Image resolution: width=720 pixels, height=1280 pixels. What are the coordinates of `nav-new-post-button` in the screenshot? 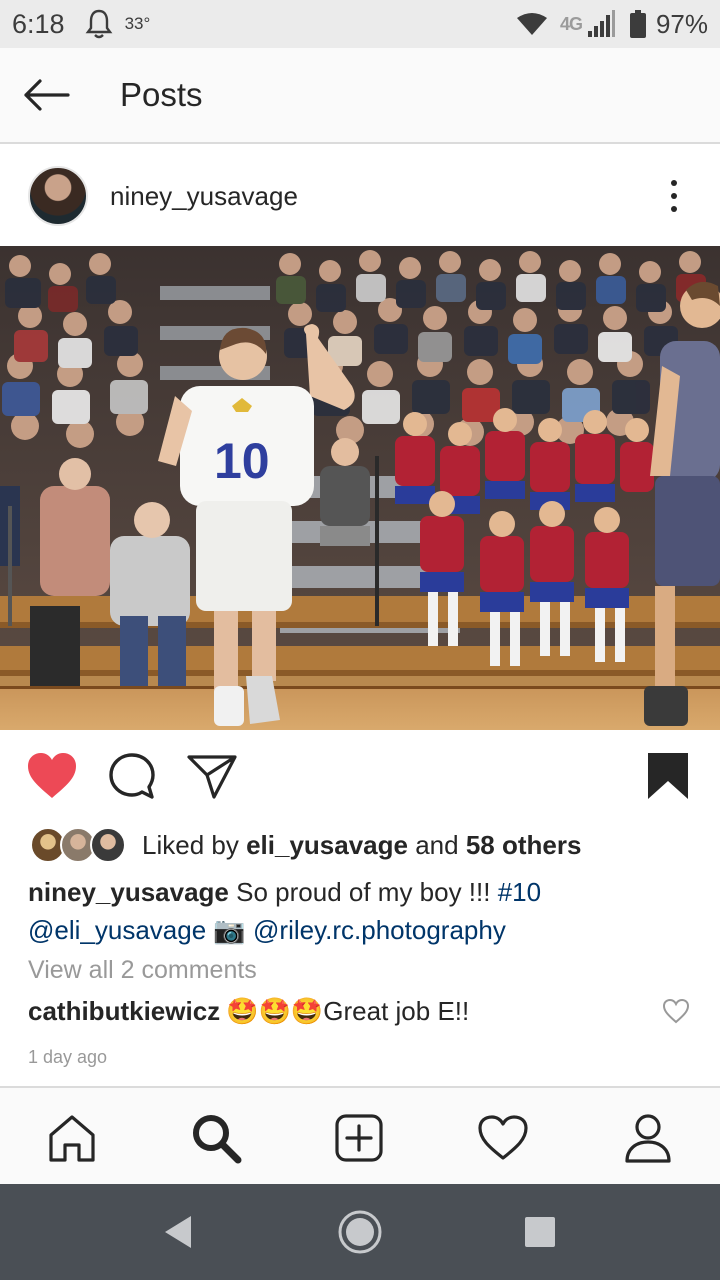 It's located at (359, 1138).